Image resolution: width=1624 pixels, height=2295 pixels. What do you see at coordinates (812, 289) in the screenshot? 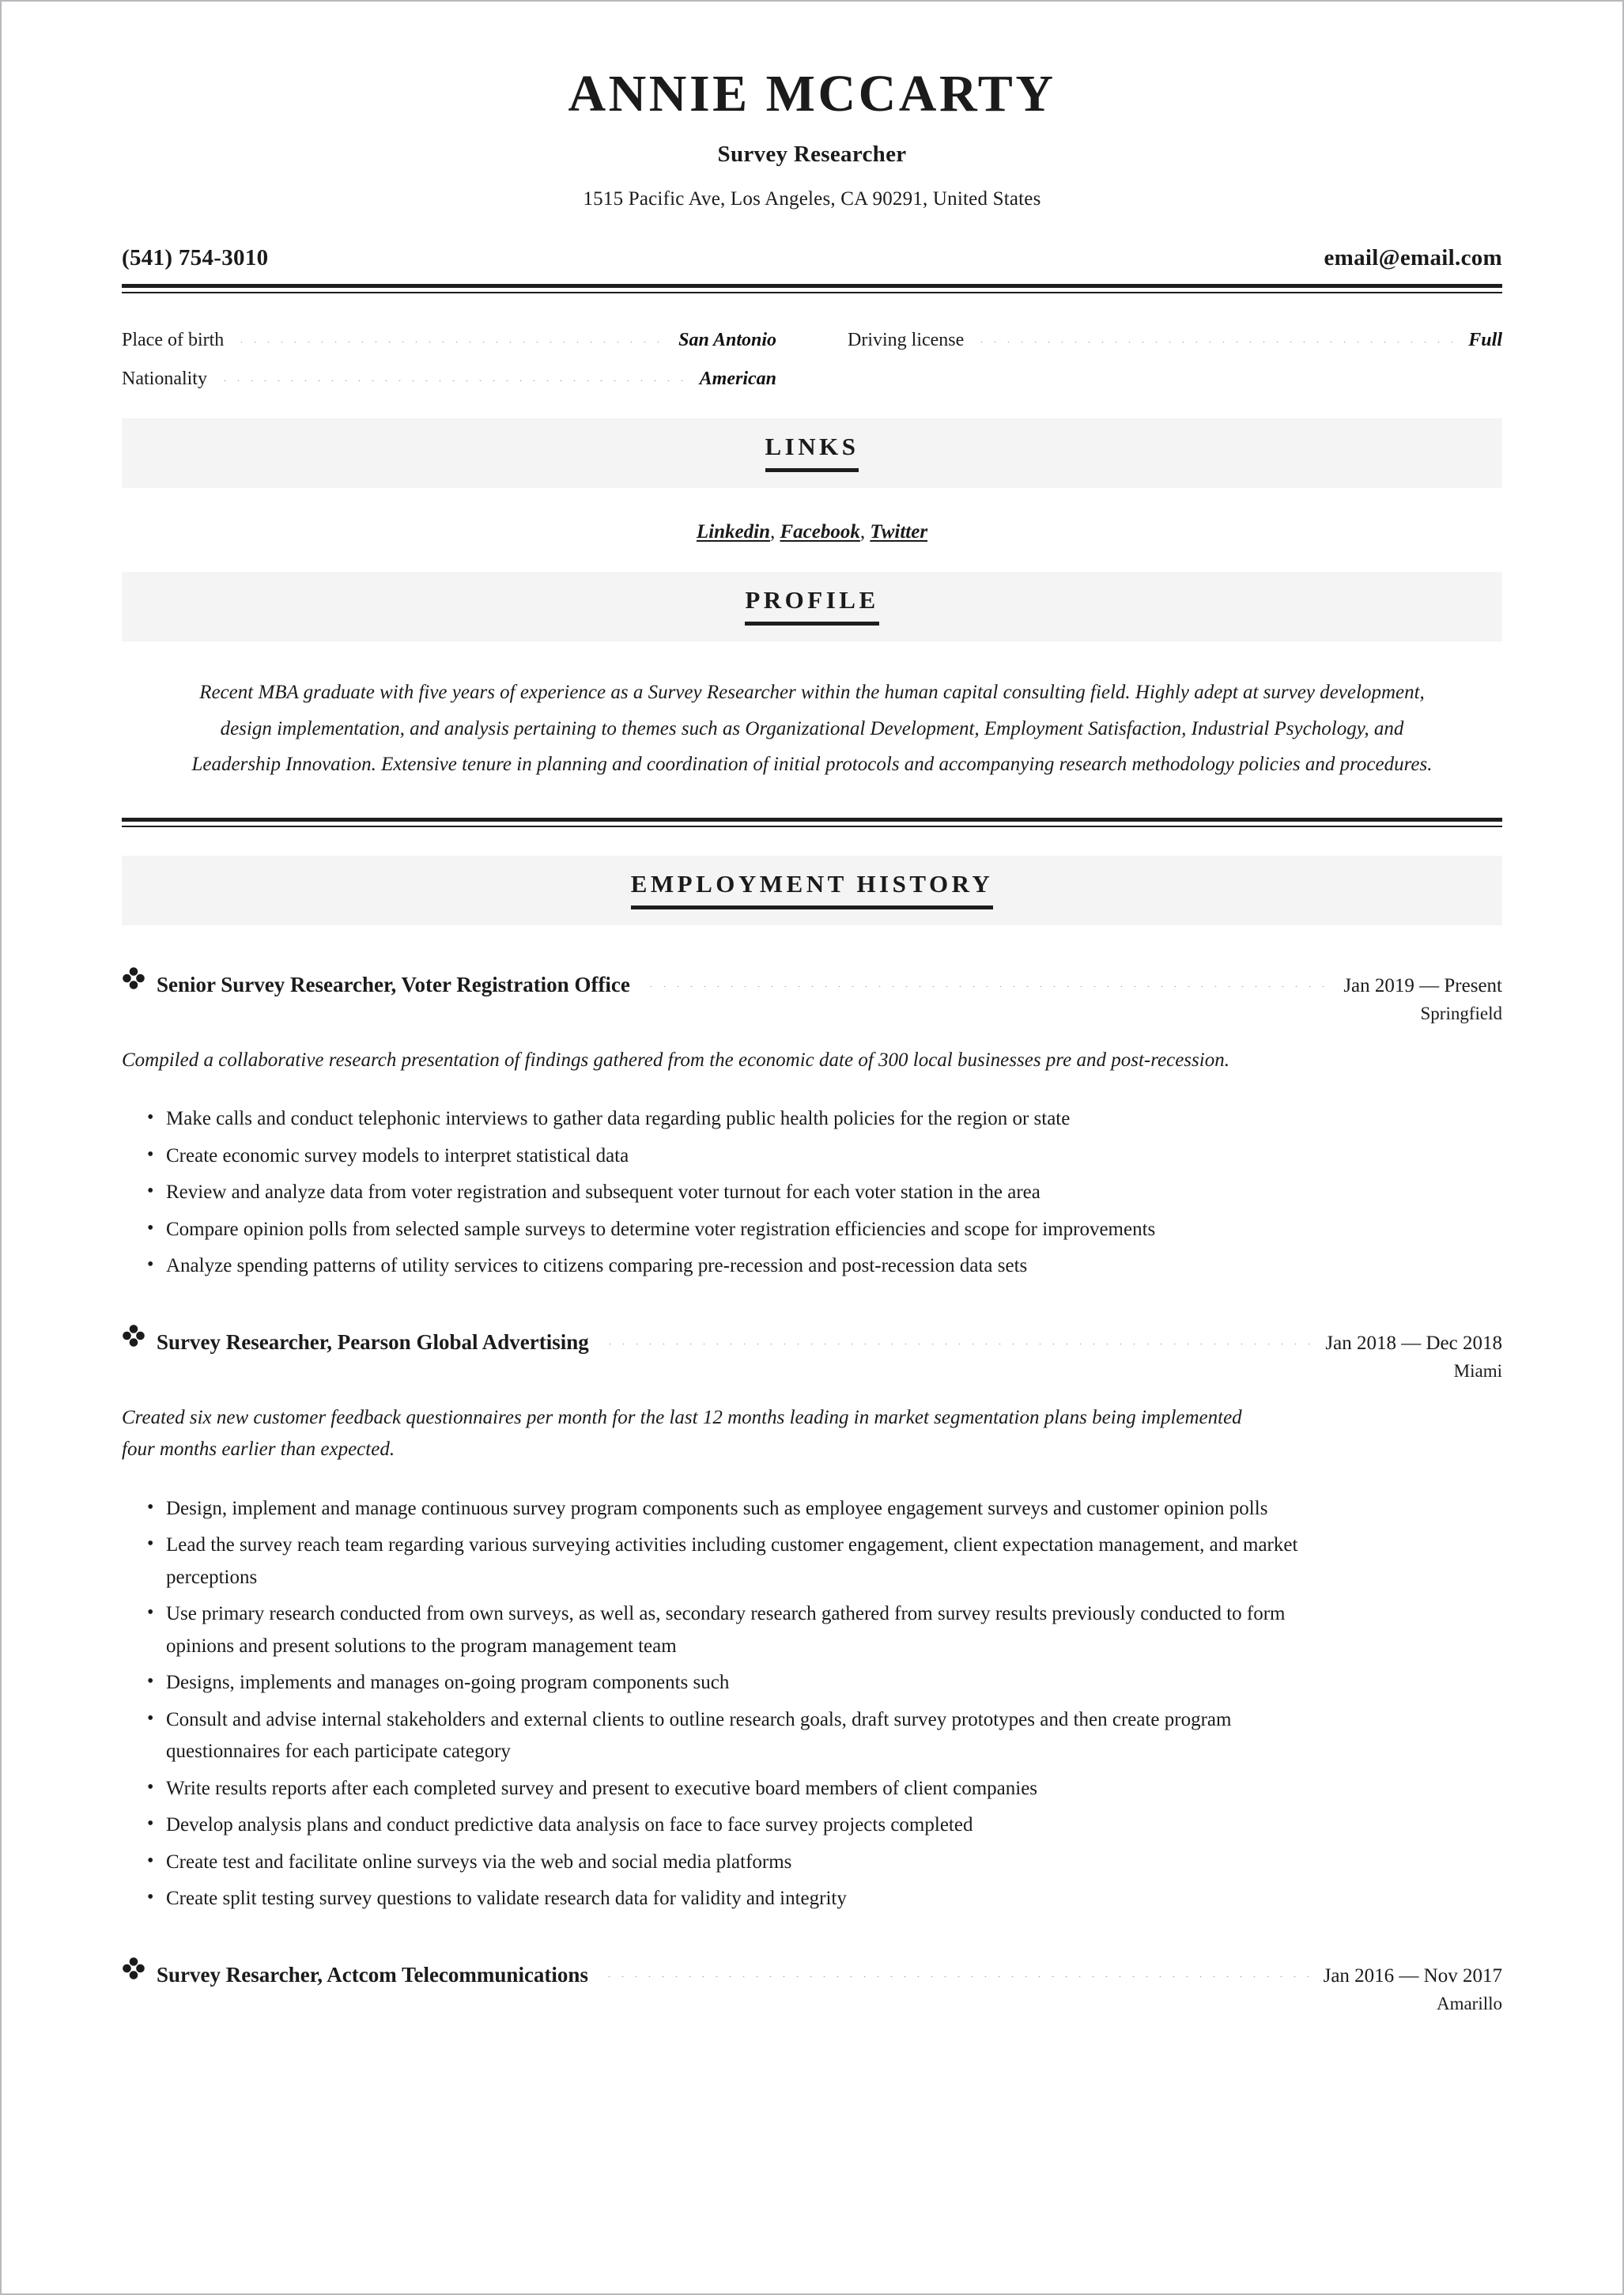
I see `header-divider` at bounding box center [812, 289].